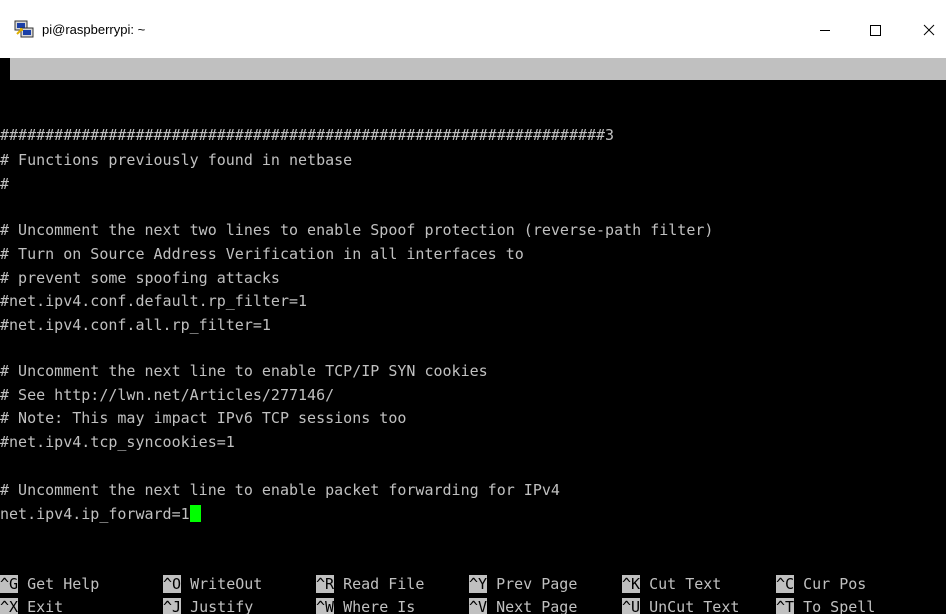 This screenshot has width=946, height=614. What do you see at coordinates (375, 606) in the screenshot?
I see `shortcut-label: Where Is` at bounding box center [375, 606].